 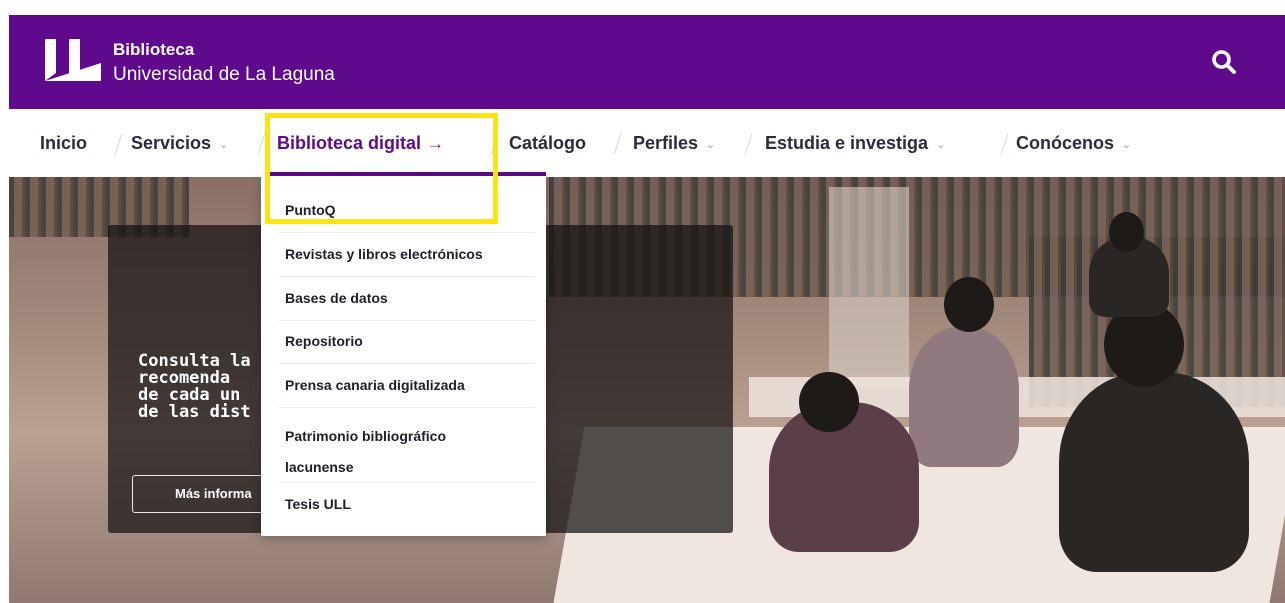 I want to click on nav-item-label: Servicios, so click(x=171, y=143).